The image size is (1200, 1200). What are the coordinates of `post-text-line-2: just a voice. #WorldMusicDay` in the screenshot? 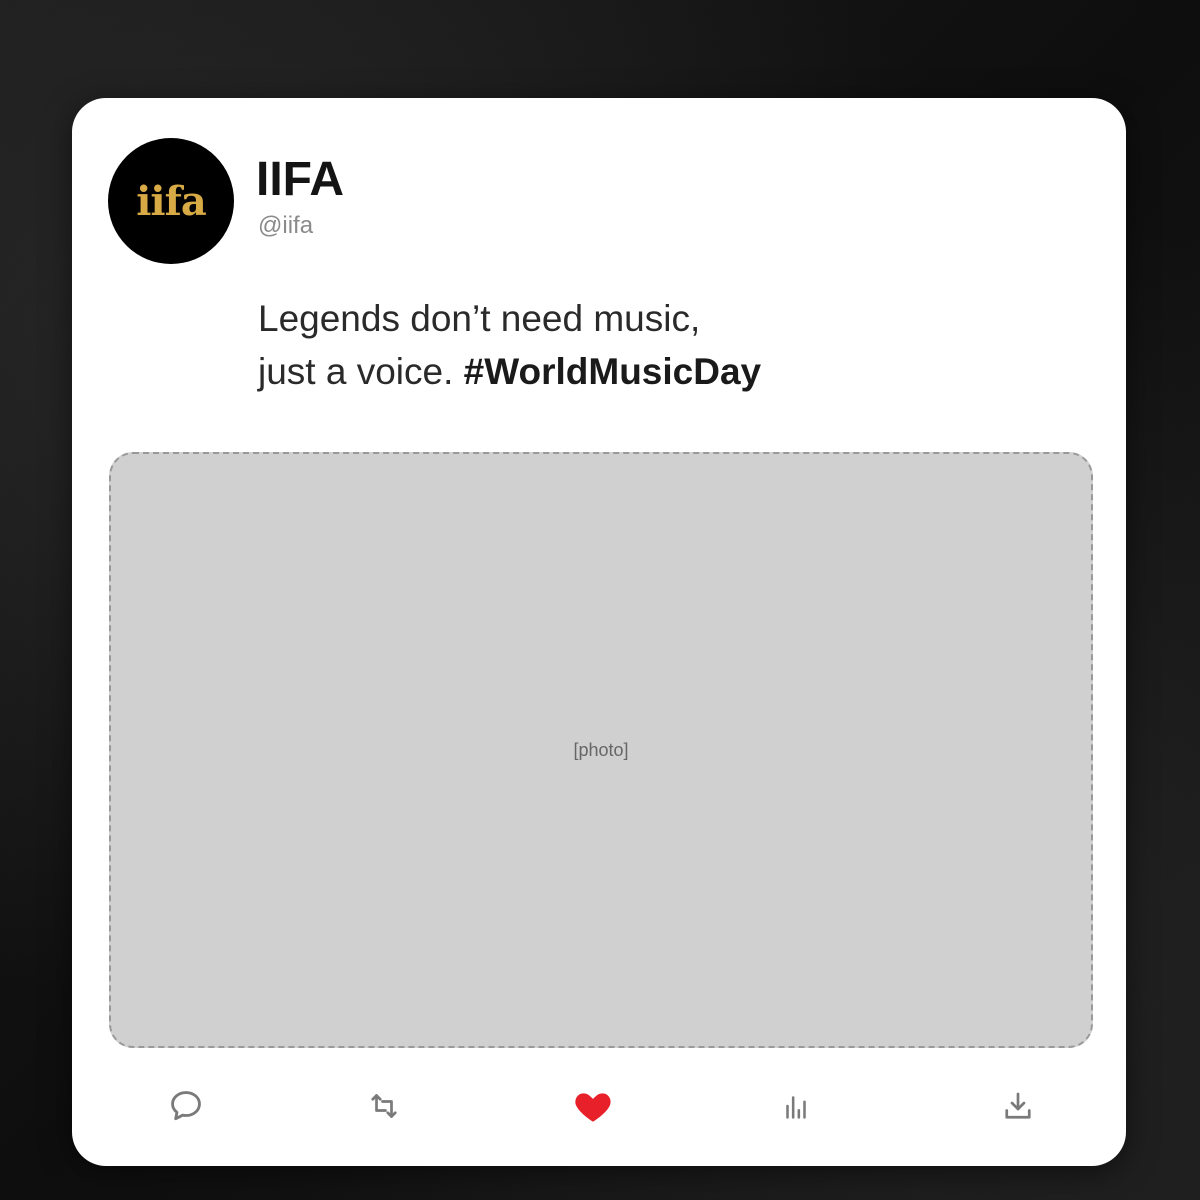 It's located at (658, 371).